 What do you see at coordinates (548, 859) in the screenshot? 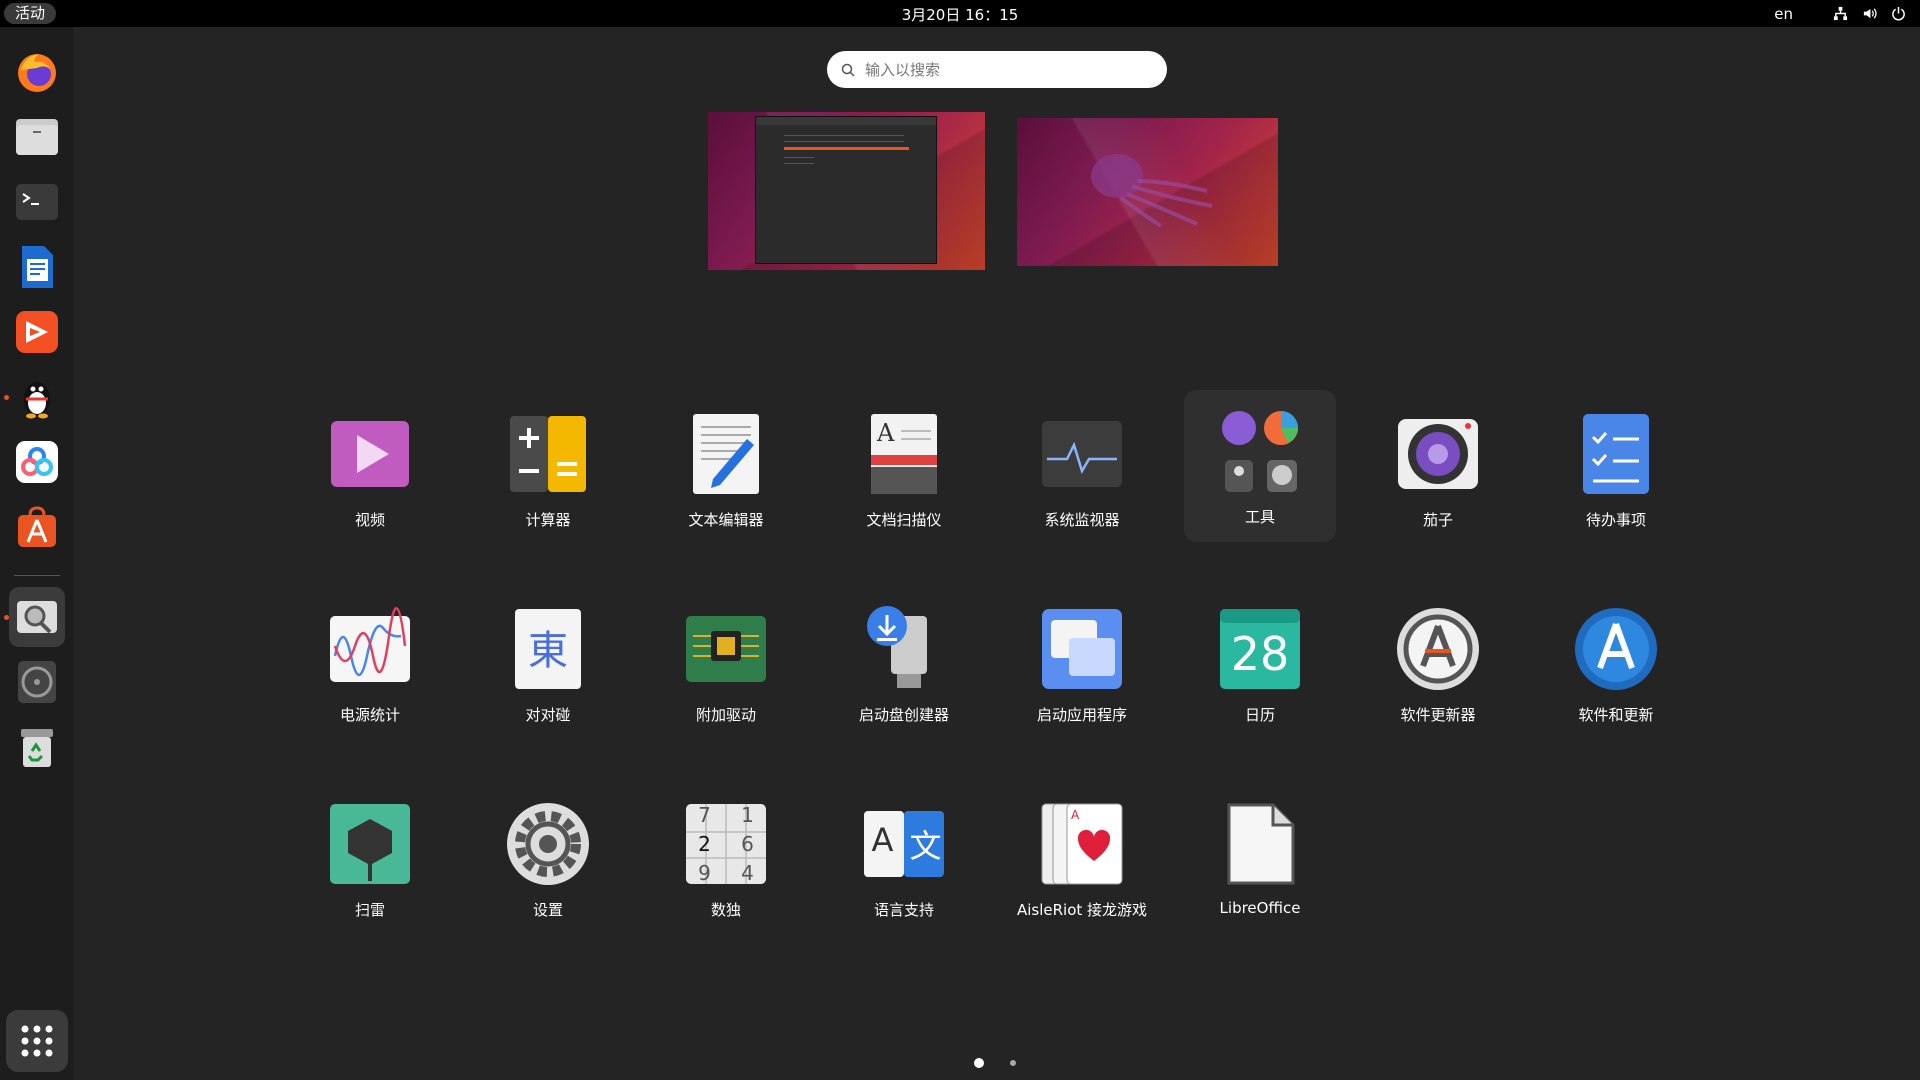
I see `app-settings: 设置` at bounding box center [548, 859].